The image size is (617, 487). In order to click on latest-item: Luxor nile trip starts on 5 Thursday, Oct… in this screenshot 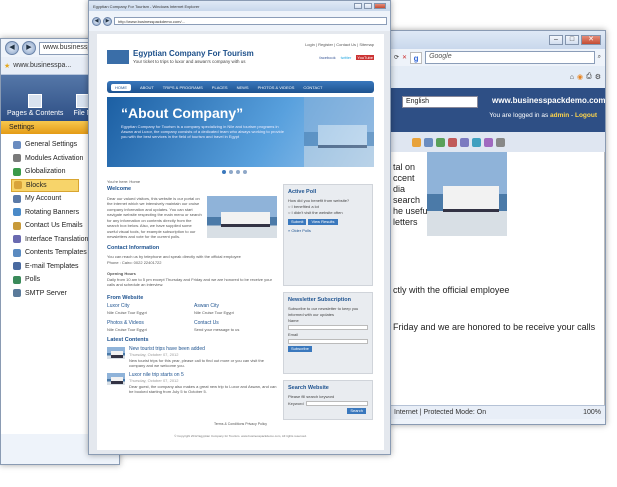, I will do `click(192, 383)`.